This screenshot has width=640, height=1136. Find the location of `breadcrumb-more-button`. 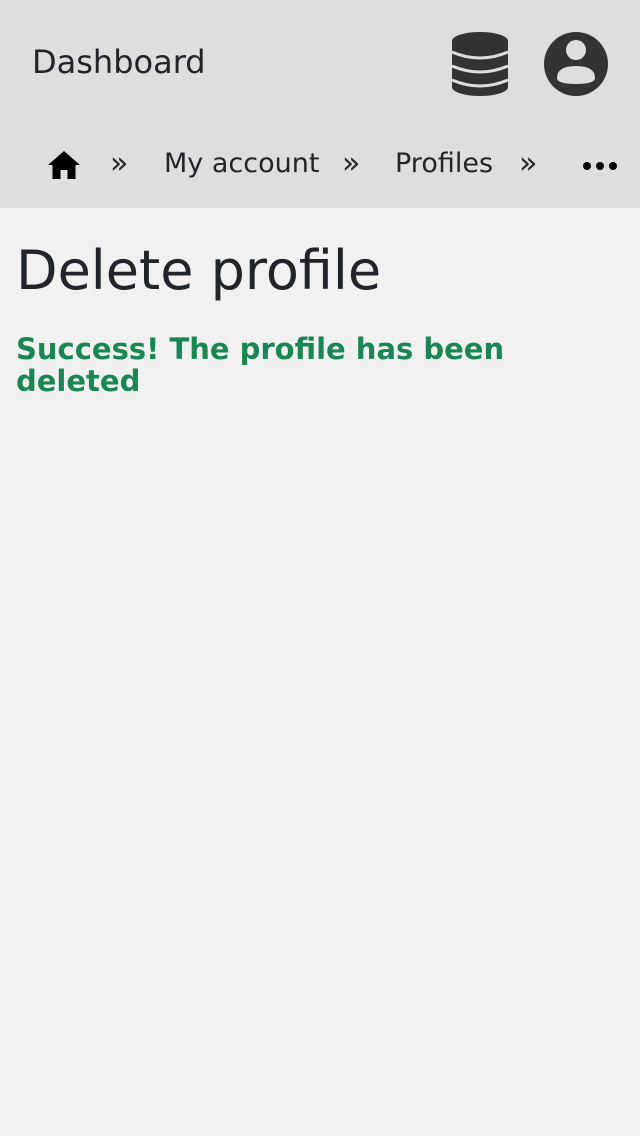

breadcrumb-more-button is located at coordinates (600, 166).